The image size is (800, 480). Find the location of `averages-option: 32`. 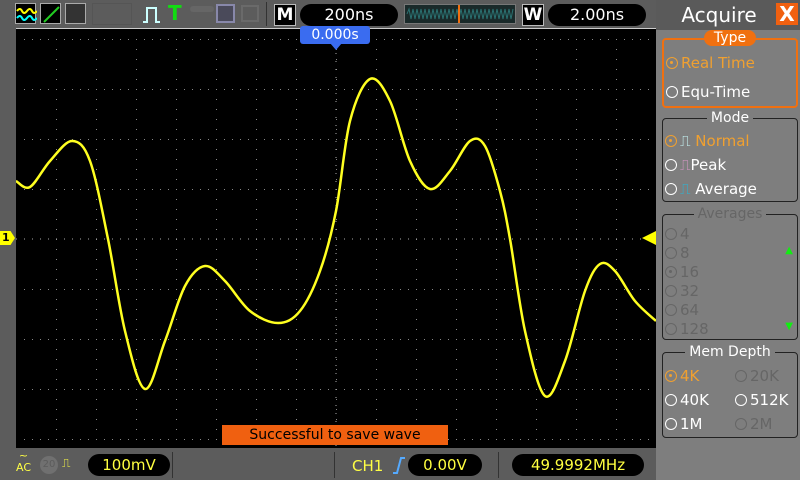

averages-option: 32 is located at coordinates (682, 291).